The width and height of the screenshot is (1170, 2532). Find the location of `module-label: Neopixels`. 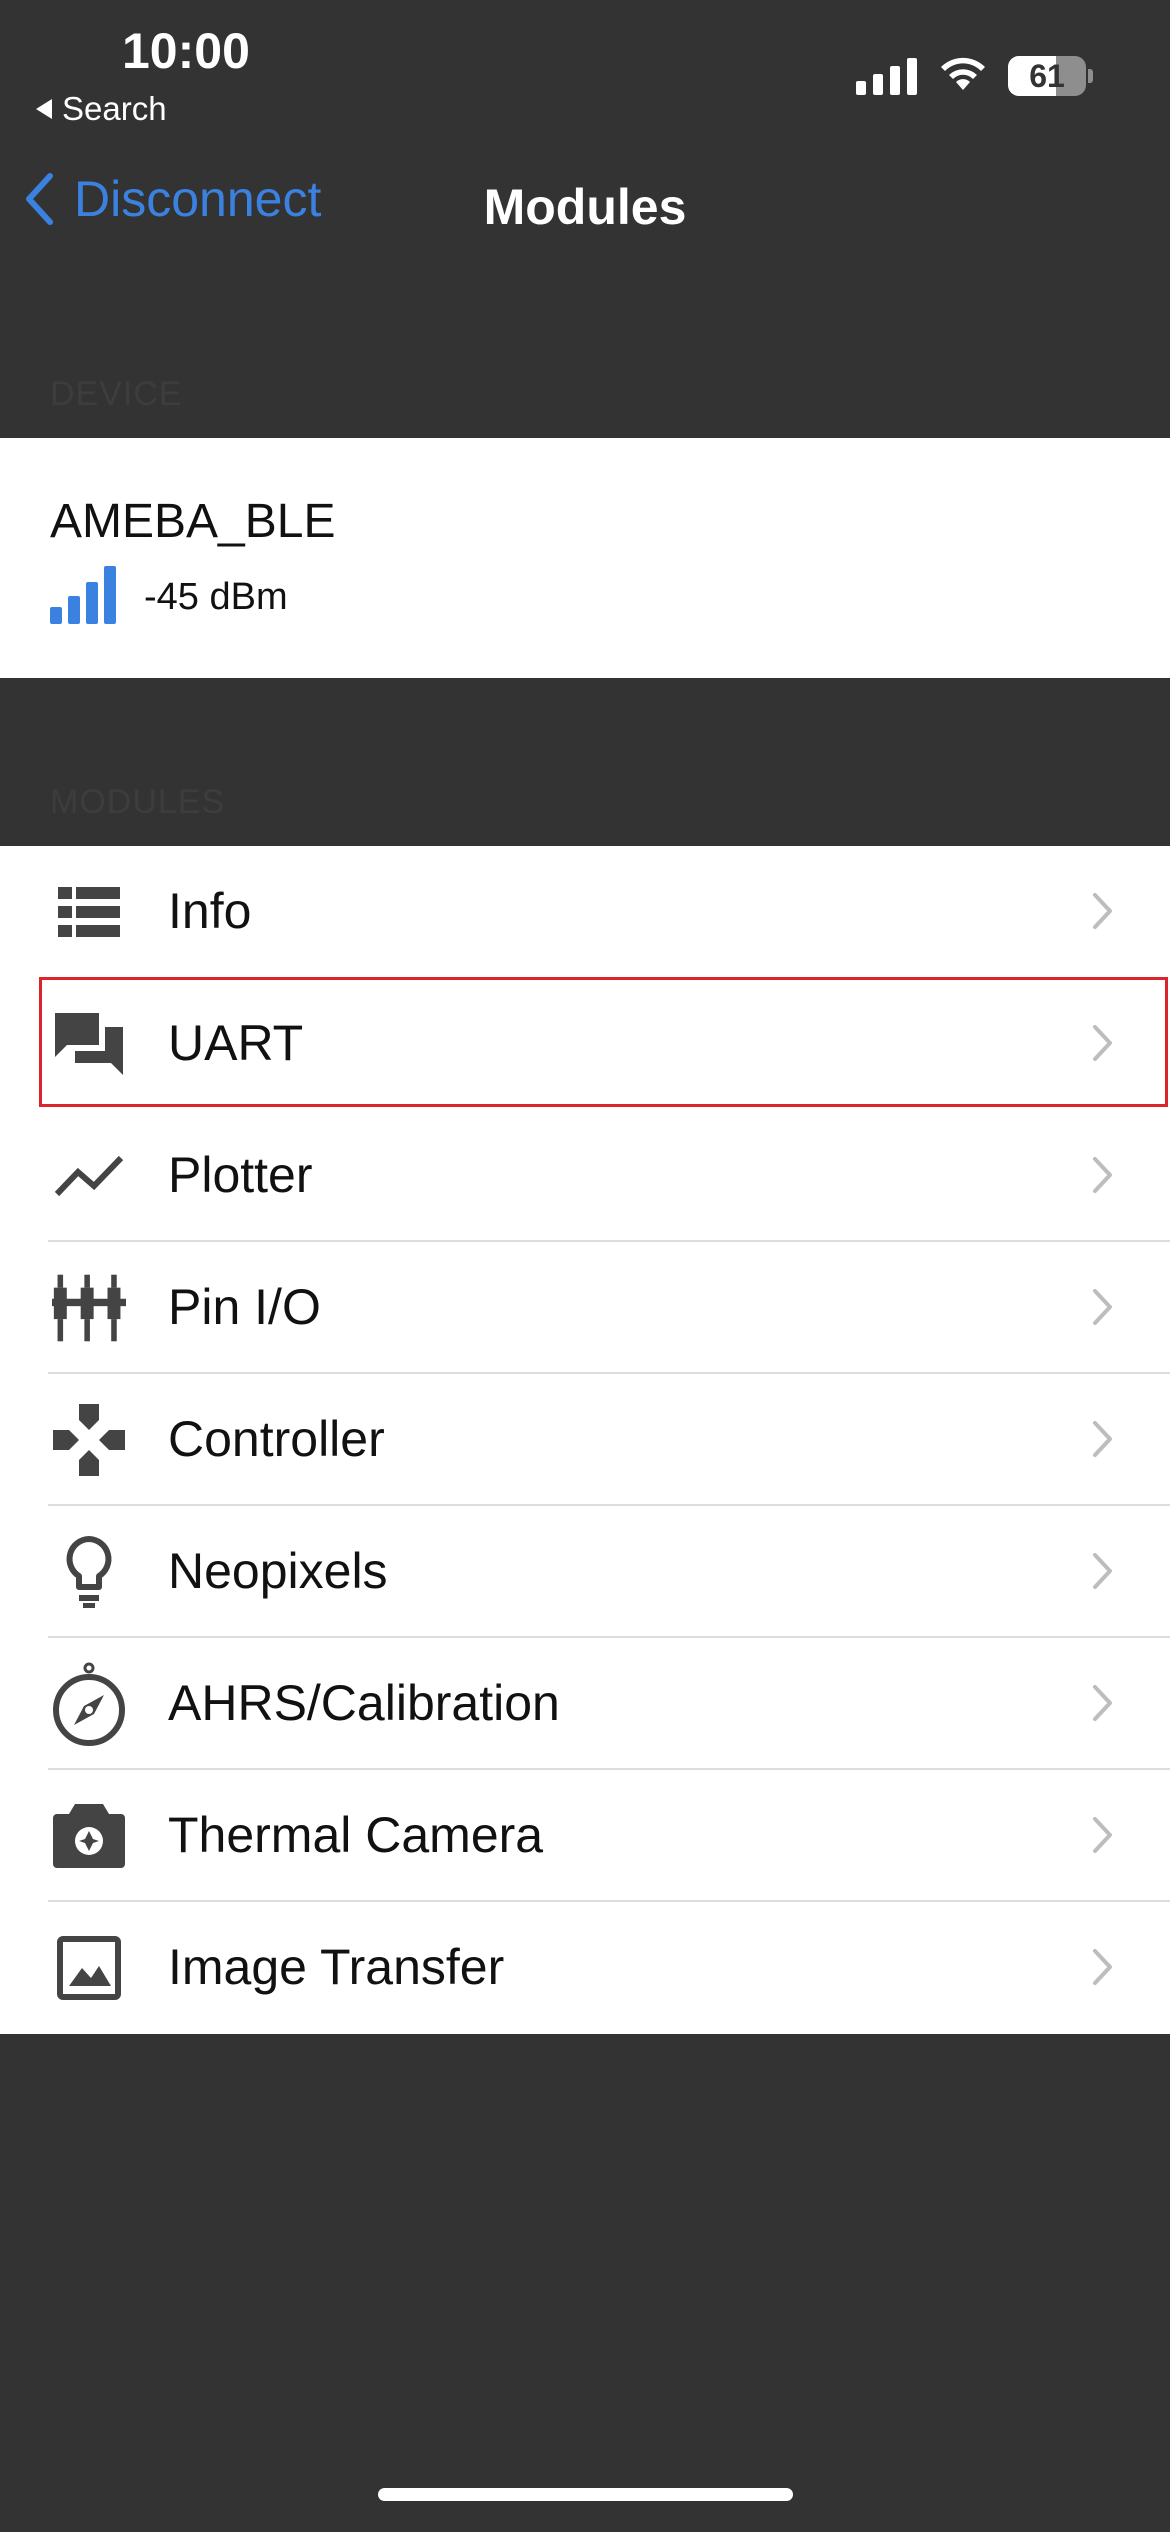

module-label: Neopixels is located at coordinates (278, 1571).